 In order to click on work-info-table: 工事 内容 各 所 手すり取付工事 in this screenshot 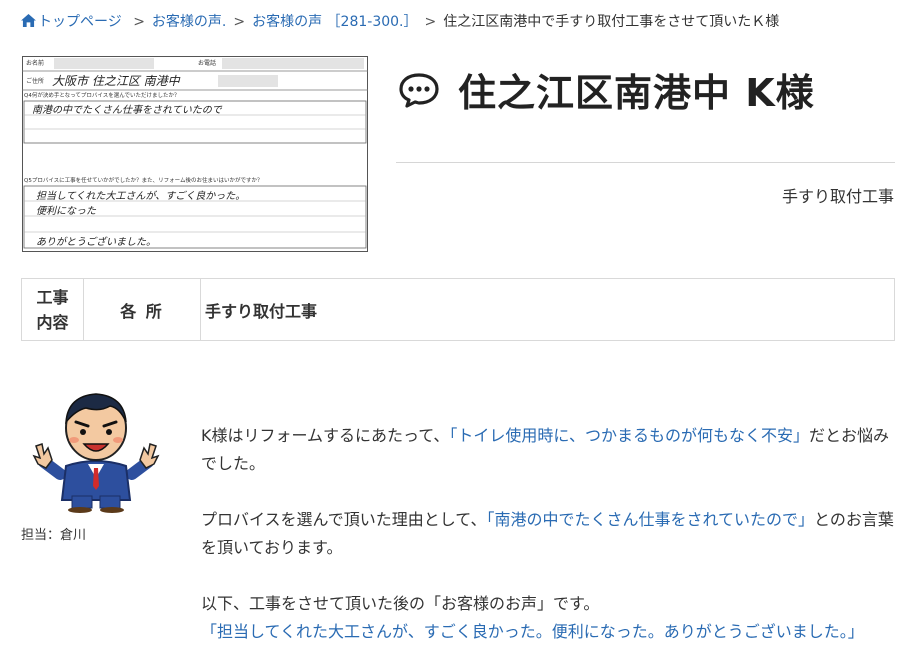, I will do `click(458, 309)`.